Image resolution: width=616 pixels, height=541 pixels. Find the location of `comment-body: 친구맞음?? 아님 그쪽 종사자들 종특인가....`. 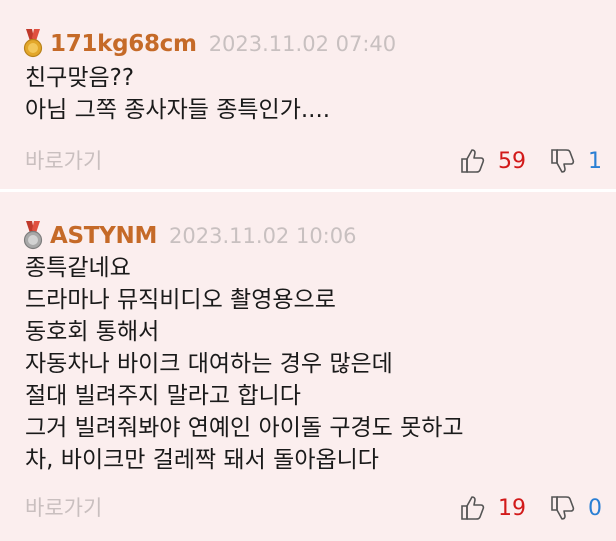

comment-body: 친구맞음?? 아님 그쪽 종사자들 종특인가.... is located at coordinates (177, 94).